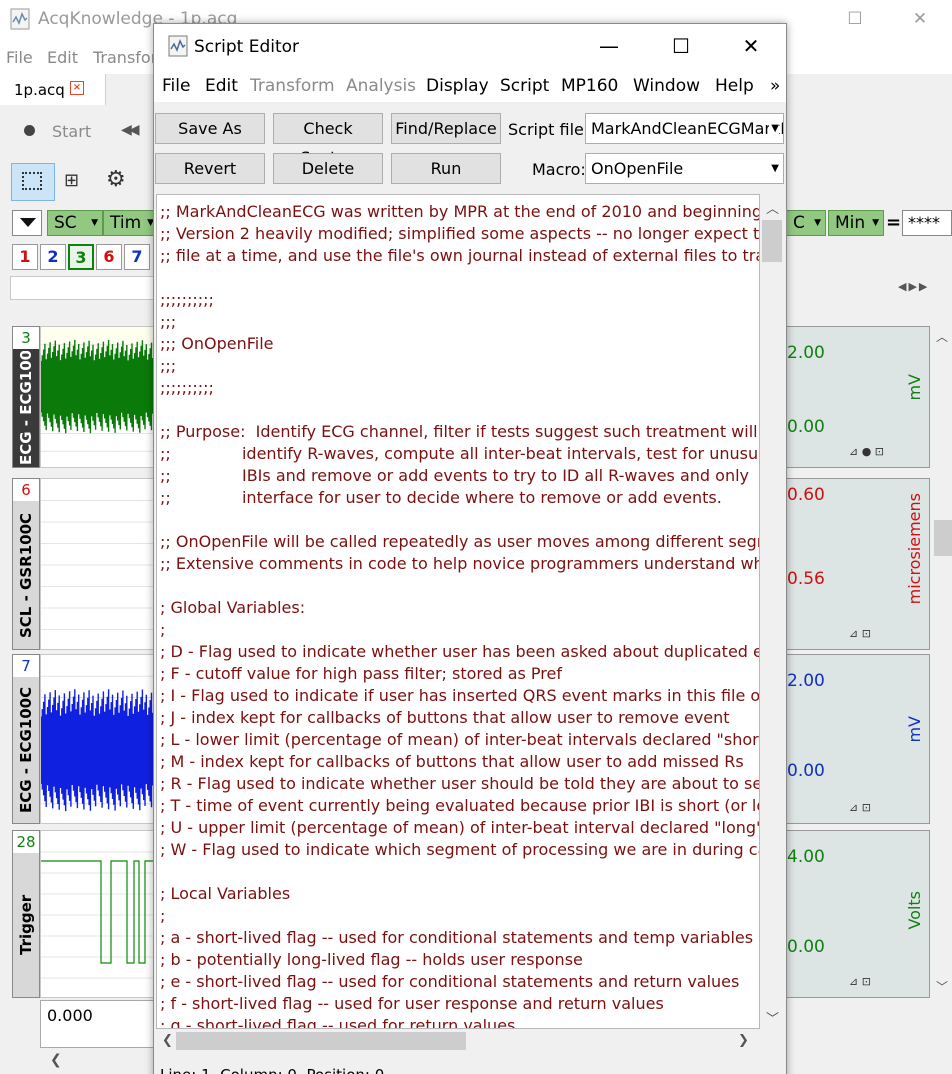  What do you see at coordinates (894, 222) in the screenshot?
I see `equals-sign: =` at bounding box center [894, 222].